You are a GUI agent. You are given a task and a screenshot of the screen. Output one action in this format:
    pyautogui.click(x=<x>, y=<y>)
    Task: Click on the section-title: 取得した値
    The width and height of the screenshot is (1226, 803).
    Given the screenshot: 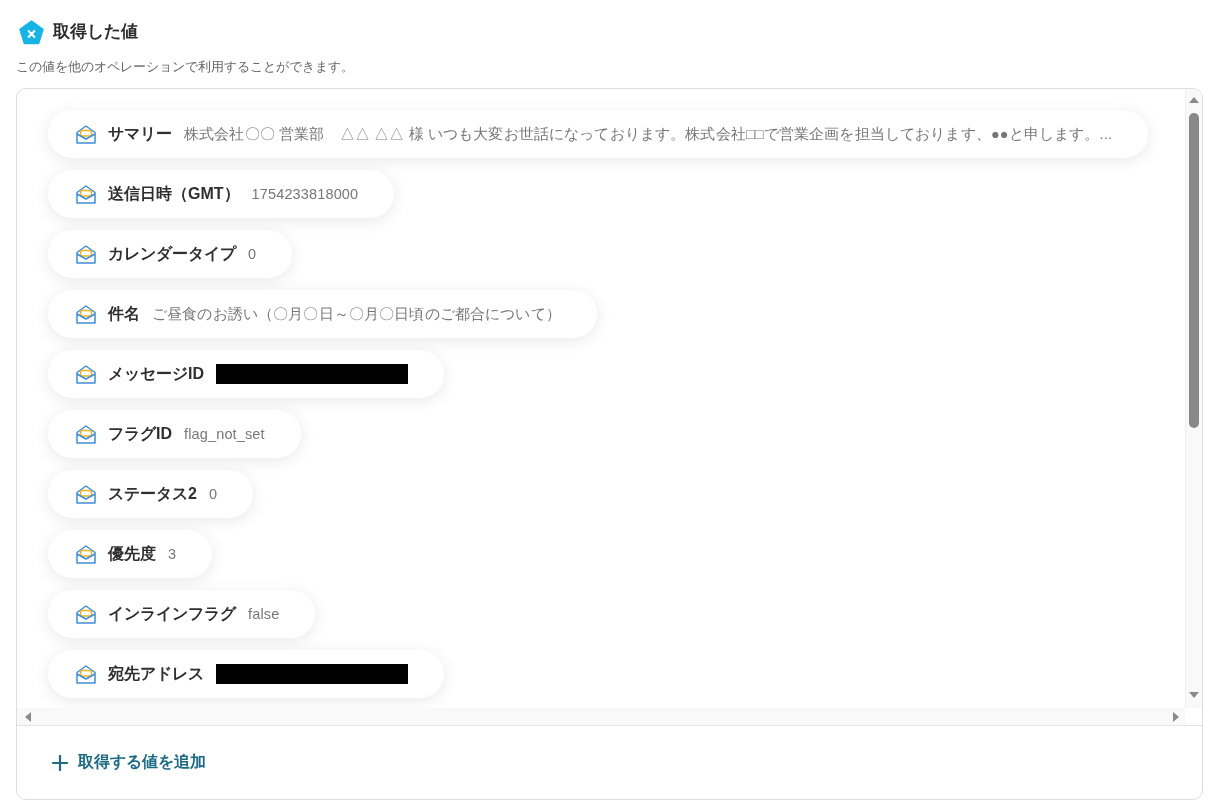 What is the action you would take?
    pyautogui.click(x=95, y=32)
    